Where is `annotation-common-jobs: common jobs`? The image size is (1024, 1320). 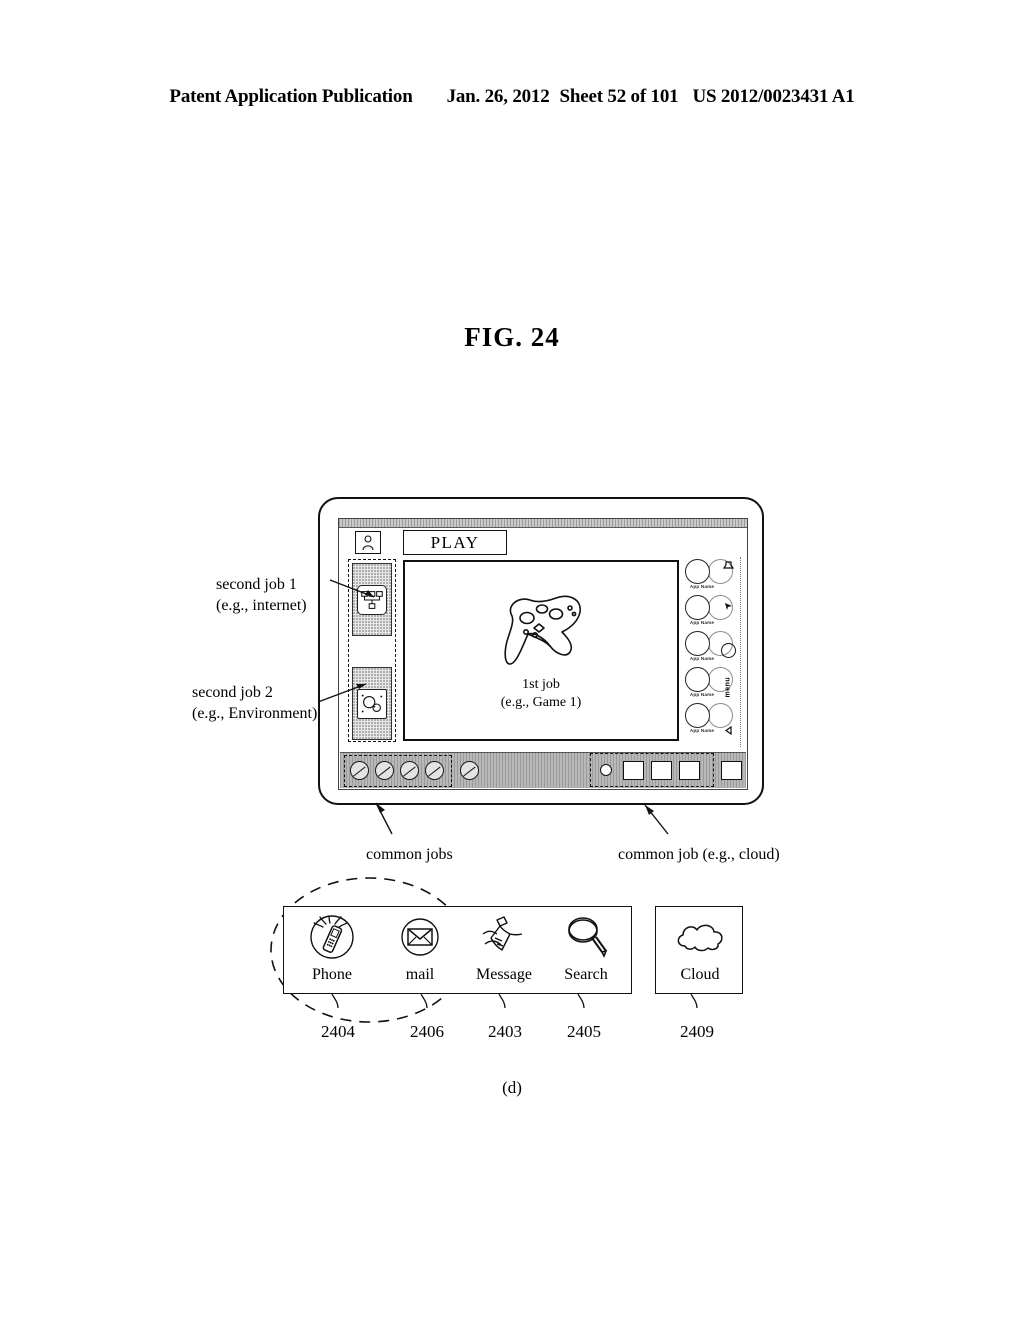 annotation-common-jobs: common jobs is located at coordinates (409, 854).